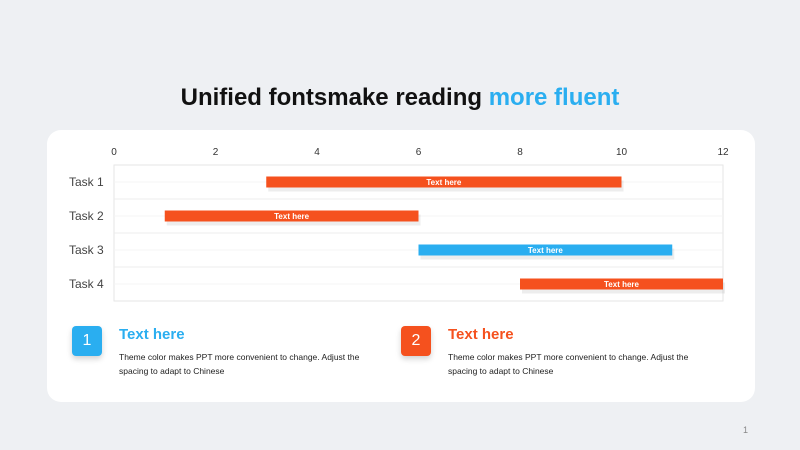  Describe the element at coordinates (723, 152) in the screenshot. I see `x-tick-label: 12` at that location.